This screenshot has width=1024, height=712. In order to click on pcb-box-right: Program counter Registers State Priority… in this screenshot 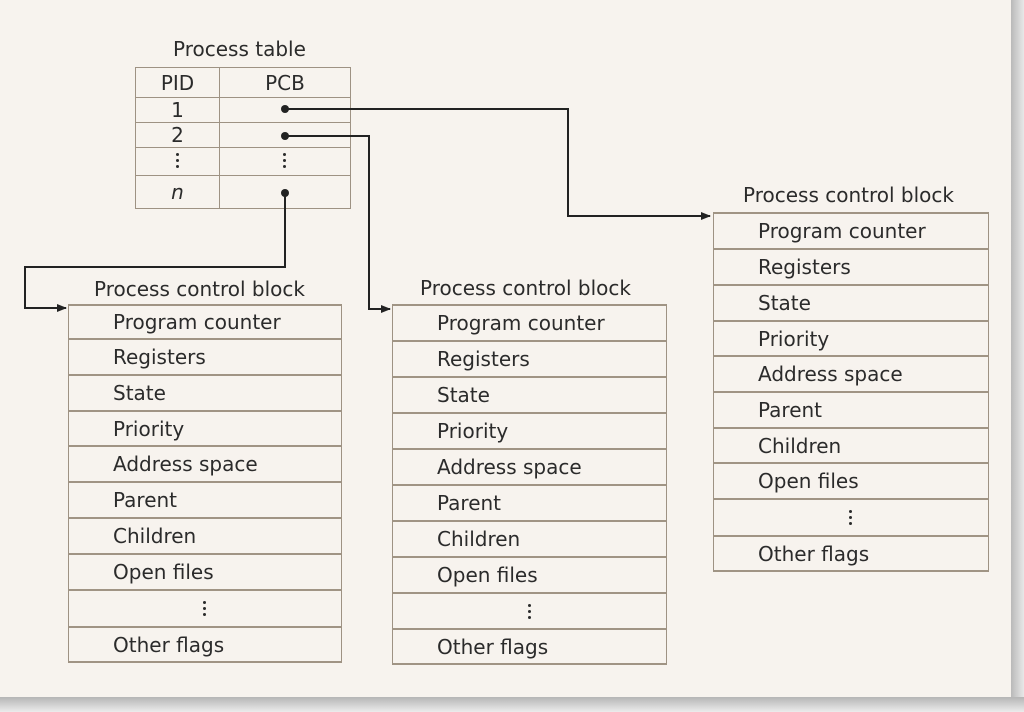, I will do `click(851, 392)`.